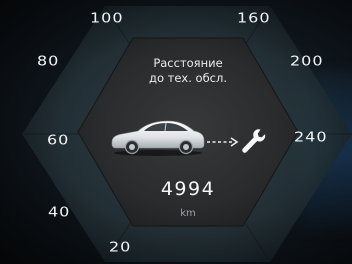 This screenshot has height=264, width=352. I want to click on service-title-line2: до тех. обсл., so click(188, 78).